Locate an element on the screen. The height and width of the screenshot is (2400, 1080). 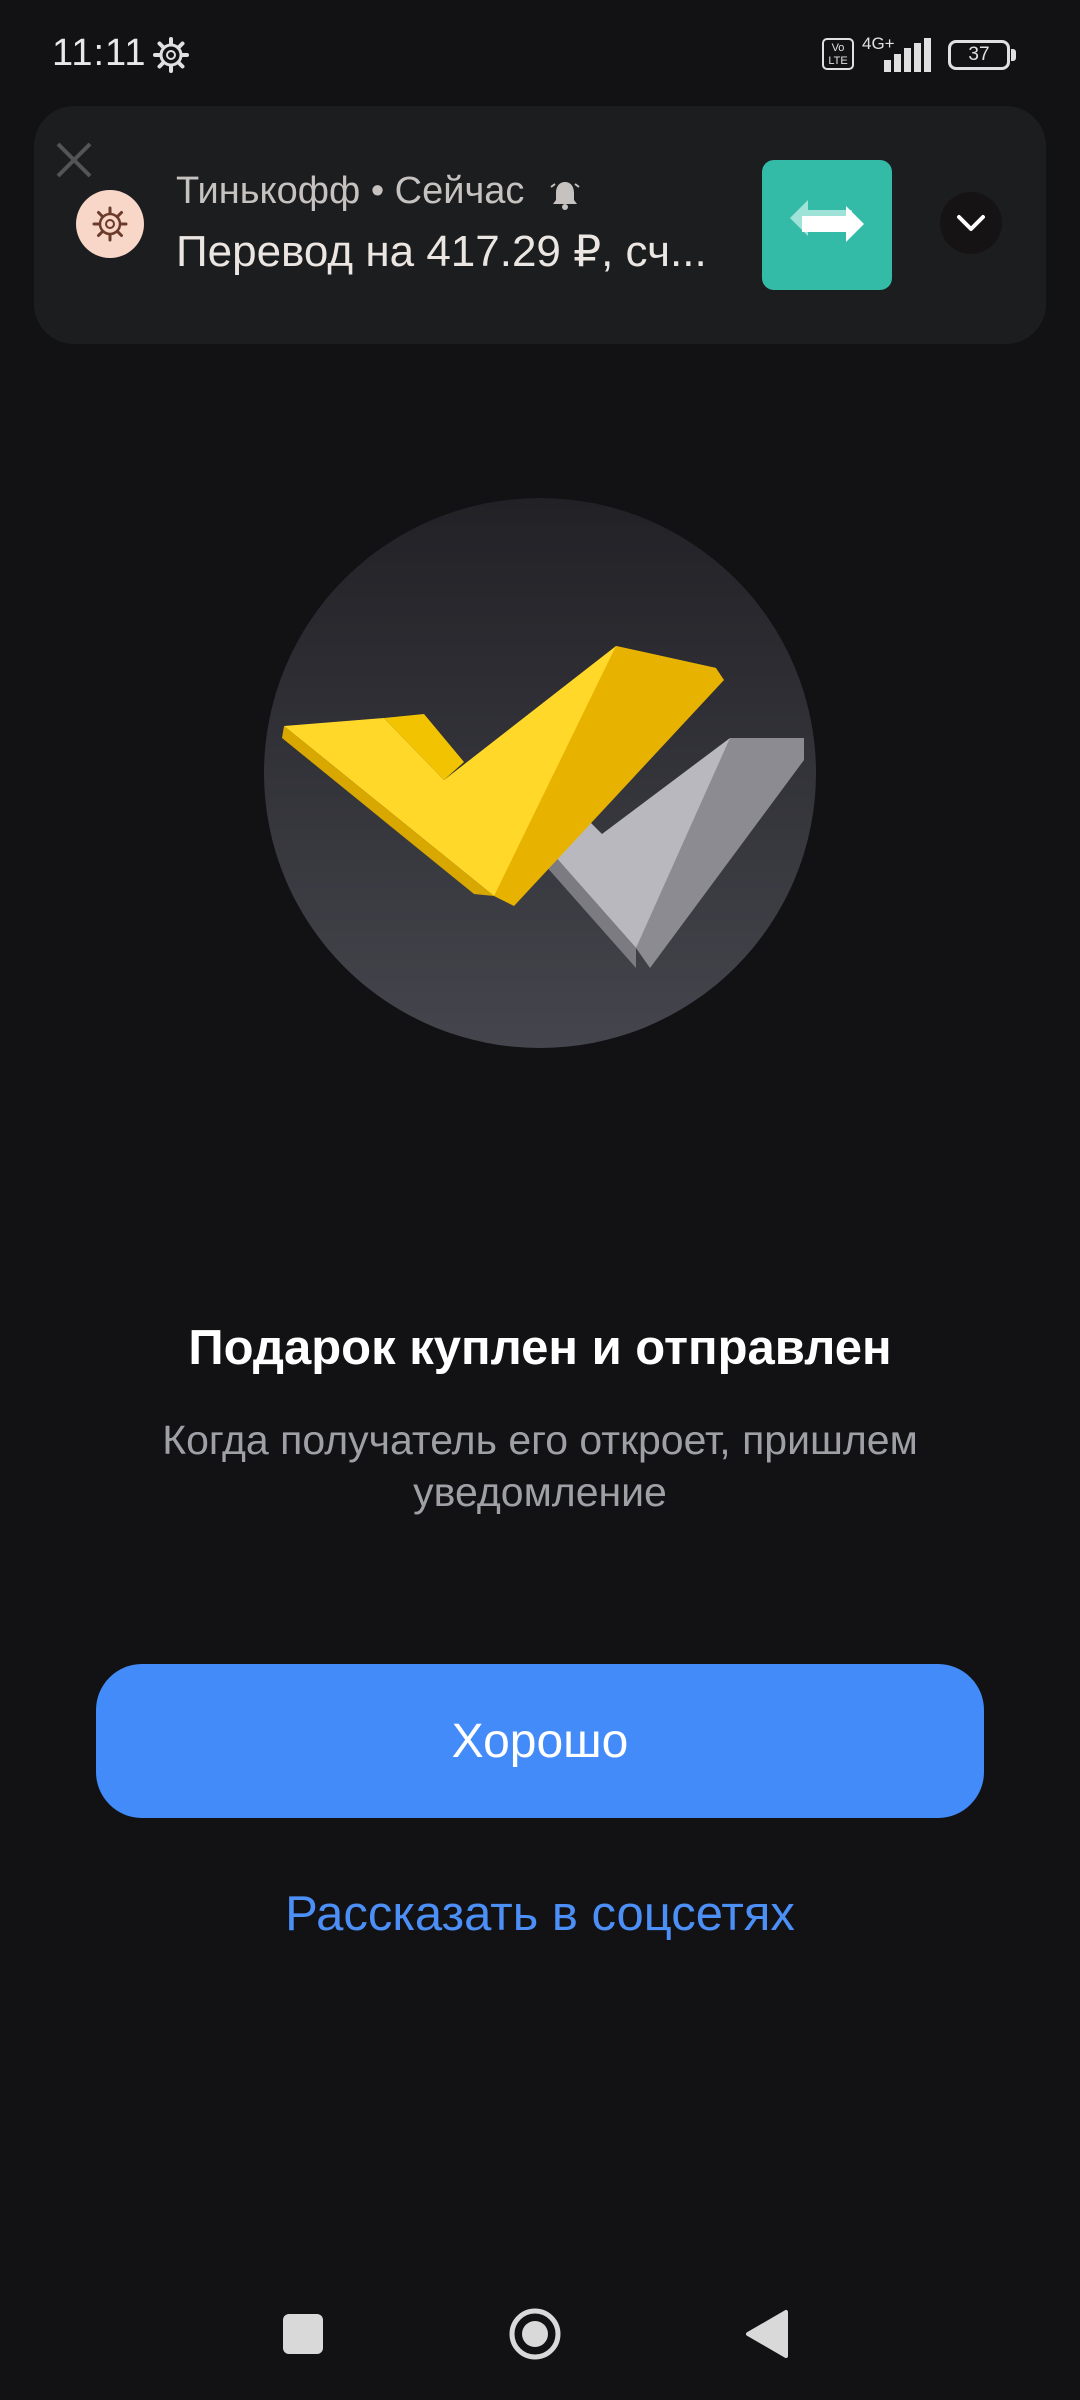
status-time: 11:11 is located at coordinates (99, 53).